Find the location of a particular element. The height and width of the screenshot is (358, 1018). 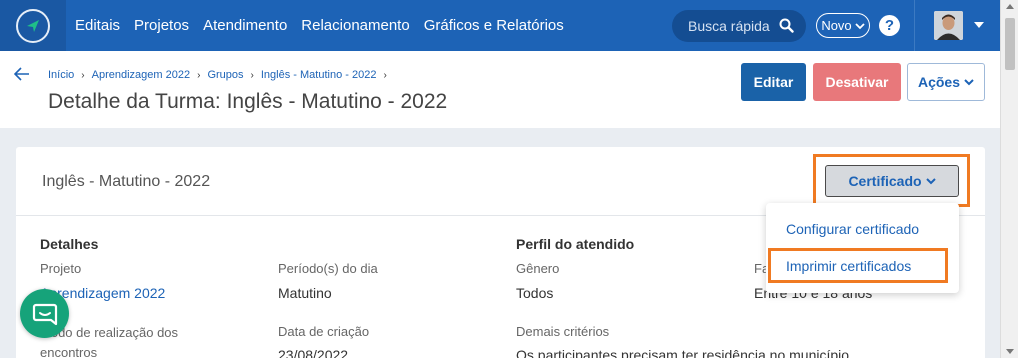

page-scrollbar is located at coordinates (1009, 179).